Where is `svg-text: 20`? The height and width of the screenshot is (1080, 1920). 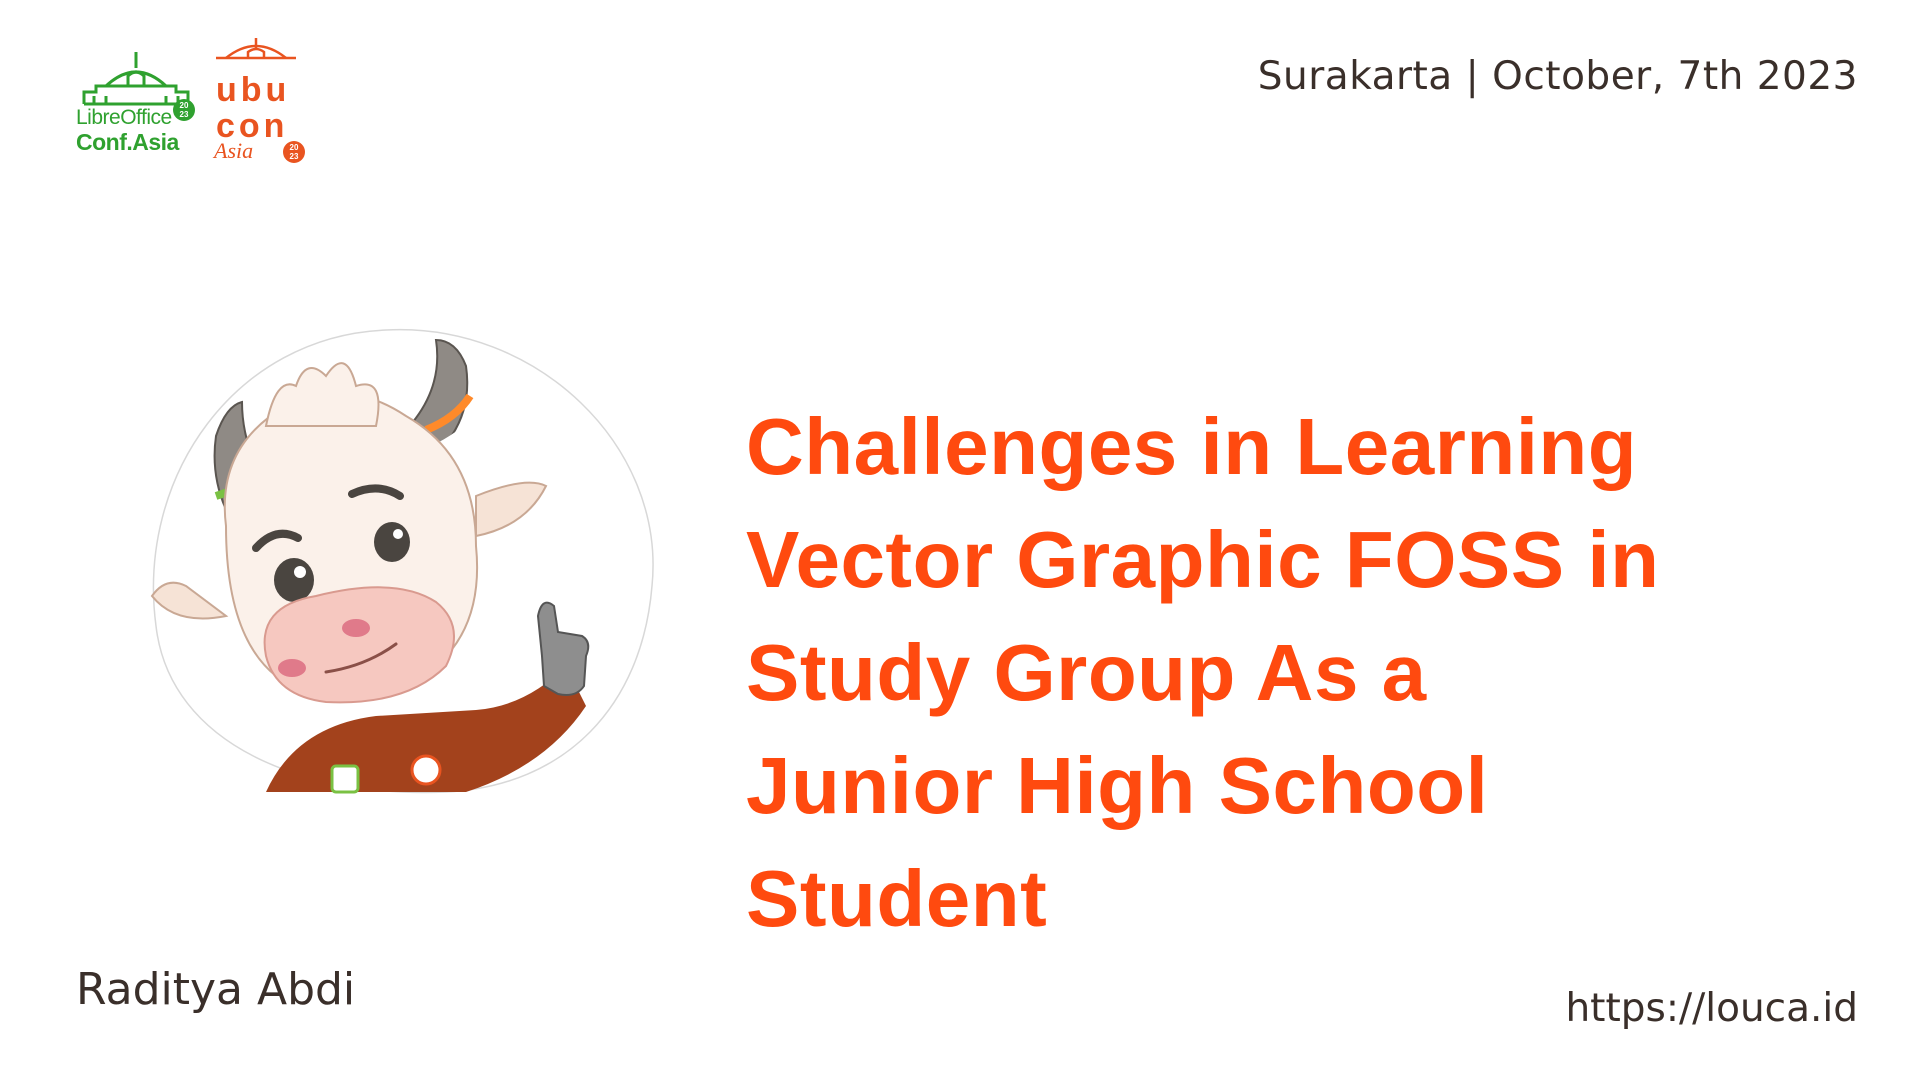
svg-text: 20 is located at coordinates (294, 147).